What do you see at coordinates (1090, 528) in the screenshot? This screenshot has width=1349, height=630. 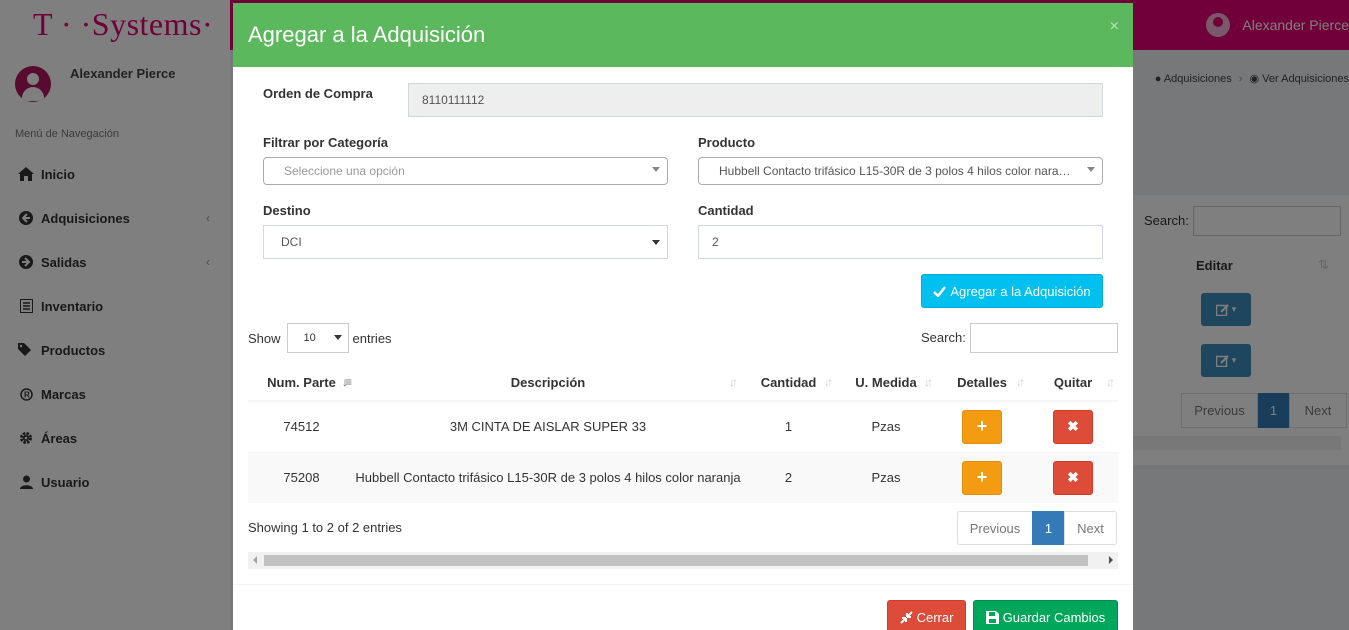 I see `next-button: Next` at bounding box center [1090, 528].